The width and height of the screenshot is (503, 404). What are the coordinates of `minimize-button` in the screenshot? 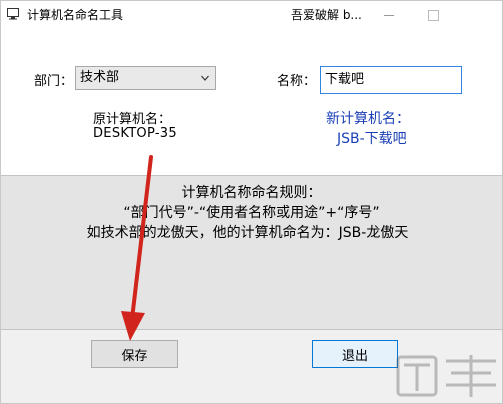 It's located at (389, 15).